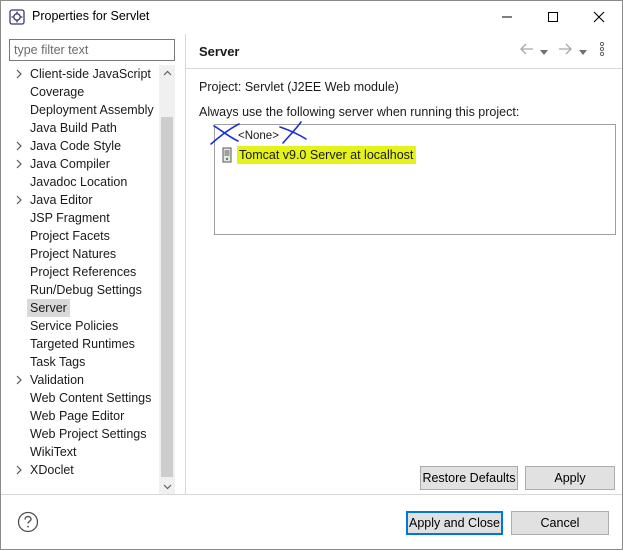  I want to click on maximize-icon, so click(553, 16).